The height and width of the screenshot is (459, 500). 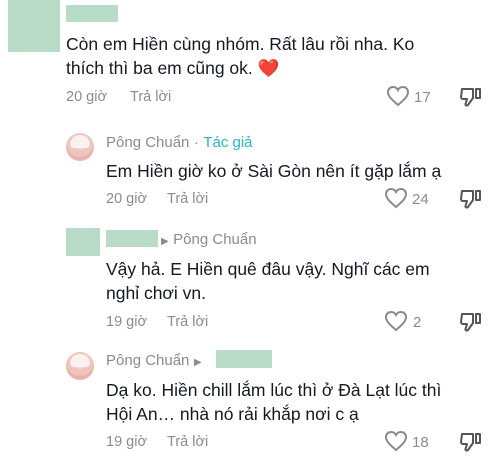 I want to click on comment-text: Hội An… nhà nó rải khắp nơi c ạ, so click(x=232, y=414).